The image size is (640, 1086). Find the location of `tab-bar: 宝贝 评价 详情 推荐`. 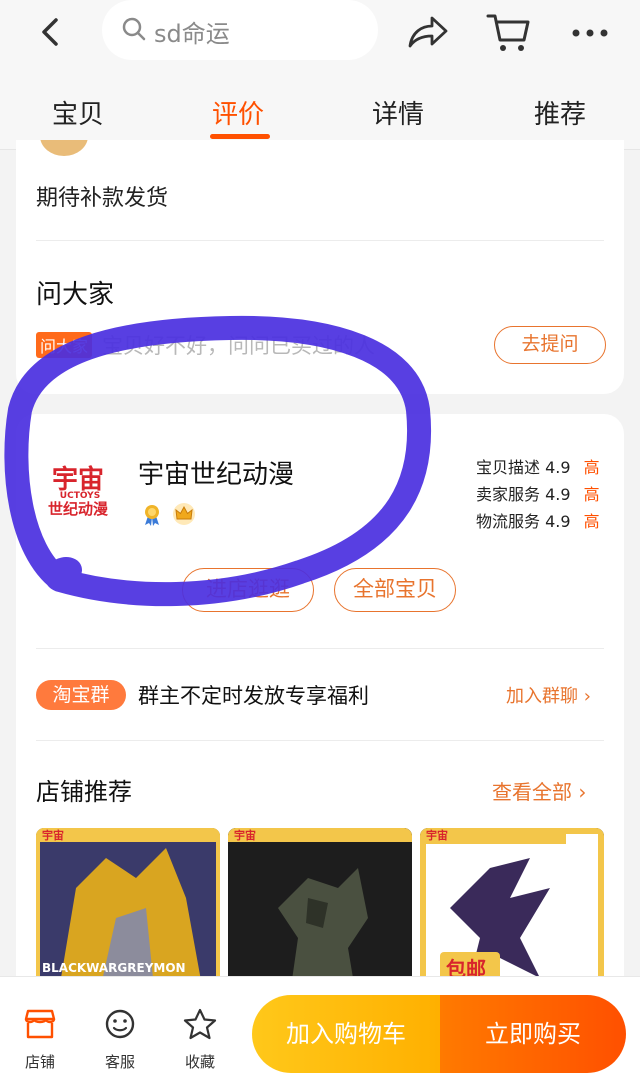

tab-bar: 宝贝 评价 详情 推荐 is located at coordinates (320, 115).